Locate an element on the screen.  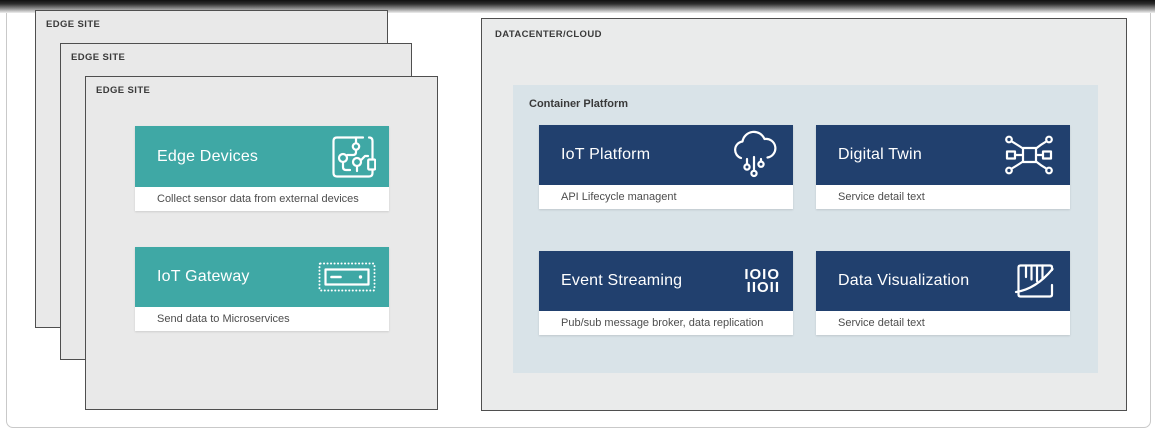
digital-twin-card: Digital Twin Service detail text is located at coordinates (943, 167).